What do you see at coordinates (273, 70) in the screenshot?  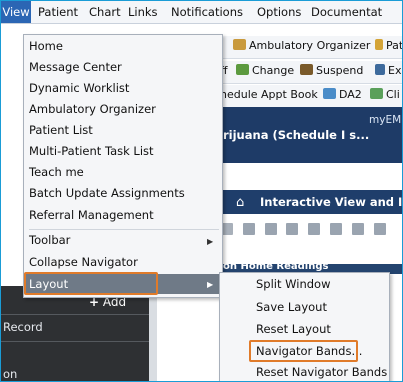 I see `toolbar-label: Change` at bounding box center [273, 70].